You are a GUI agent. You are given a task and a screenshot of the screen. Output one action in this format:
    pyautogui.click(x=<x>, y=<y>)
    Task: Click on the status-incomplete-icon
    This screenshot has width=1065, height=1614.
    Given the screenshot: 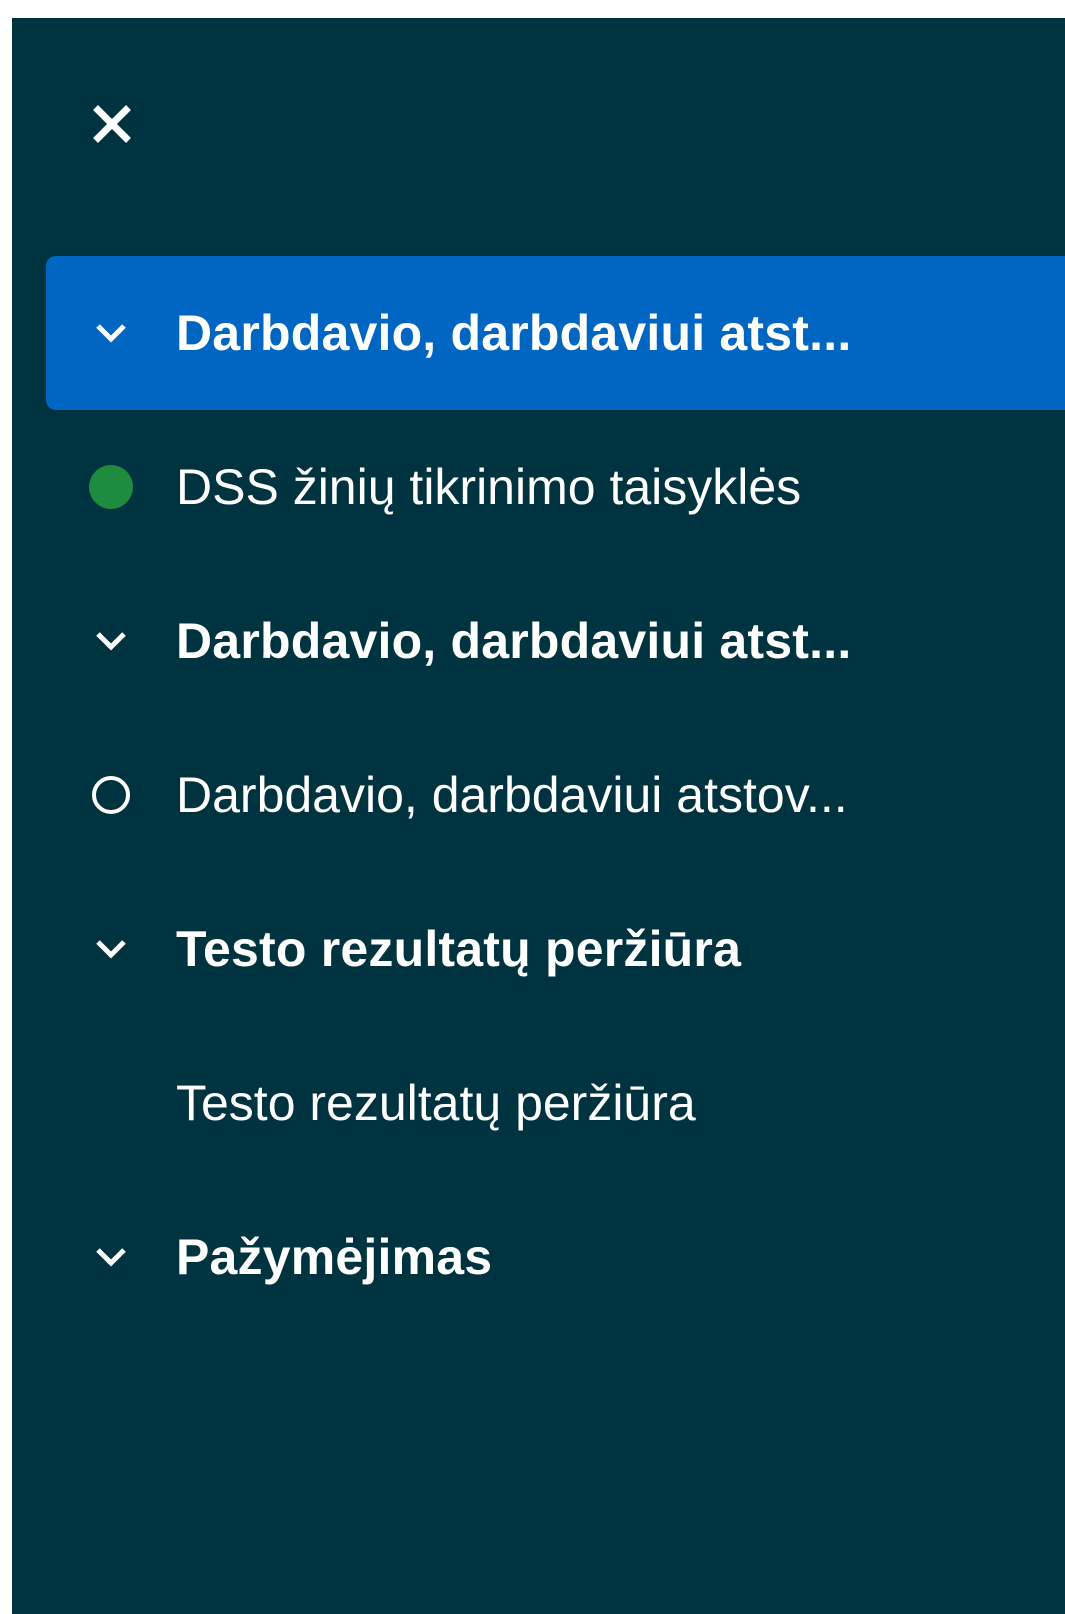 What is the action you would take?
    pyautogui.click(x=111, y=795)
    